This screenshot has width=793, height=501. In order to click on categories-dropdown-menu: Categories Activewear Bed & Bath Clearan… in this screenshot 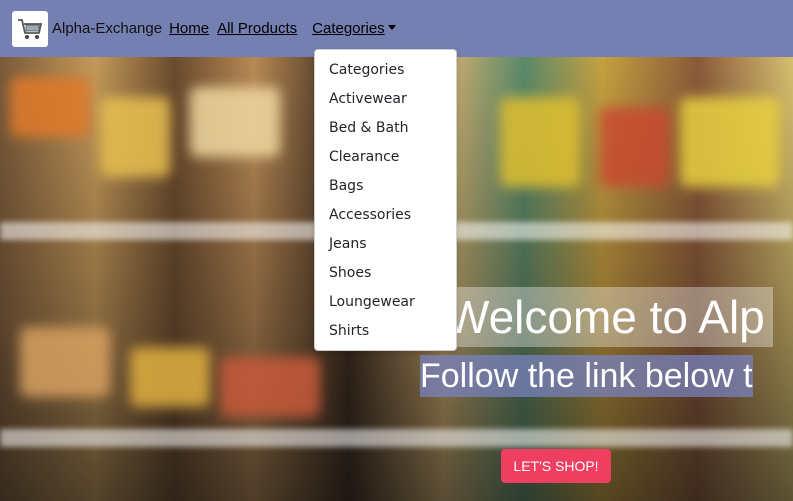, I will do `click(385, 200)`.